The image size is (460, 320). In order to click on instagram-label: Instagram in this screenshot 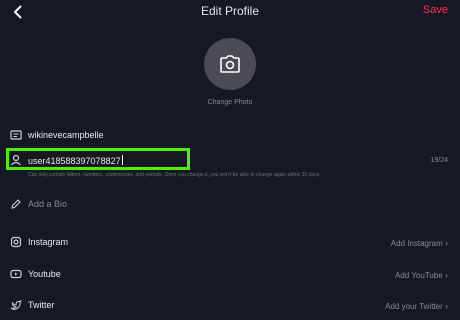, I will do `click(48, 242)`.